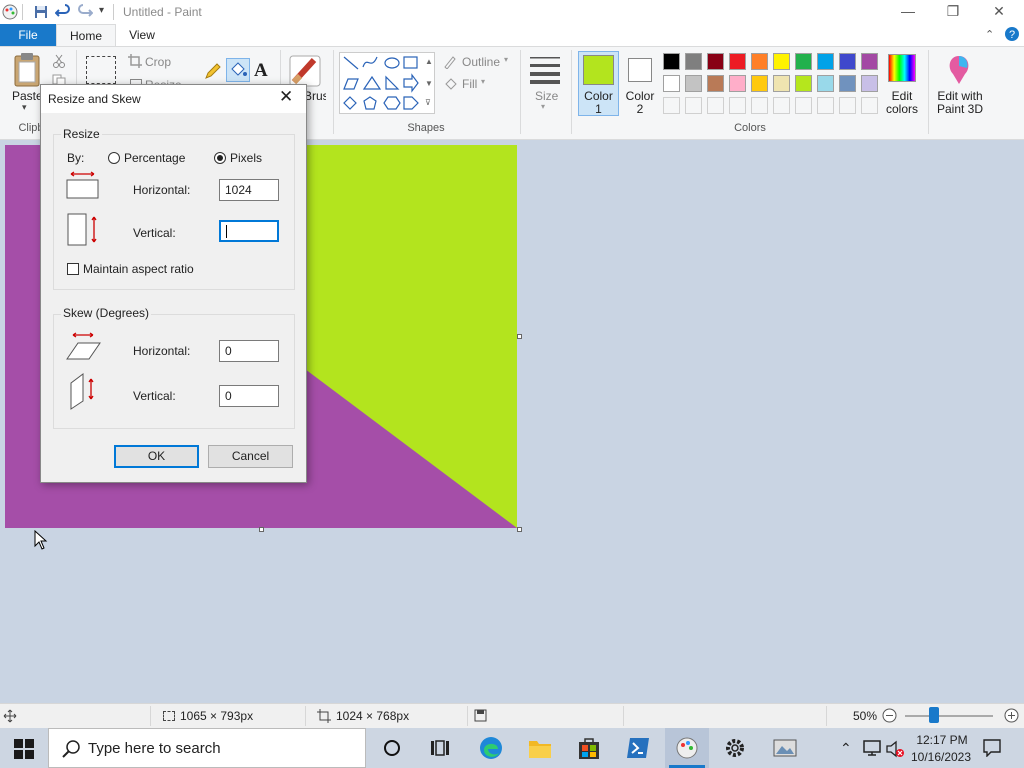 Image resolution: width=1024 pixels, height=768 pixels. Describe the element at coordinates (506, 59) in the screenshot. I see `outline-dropdown-icon: ▾` at that location.